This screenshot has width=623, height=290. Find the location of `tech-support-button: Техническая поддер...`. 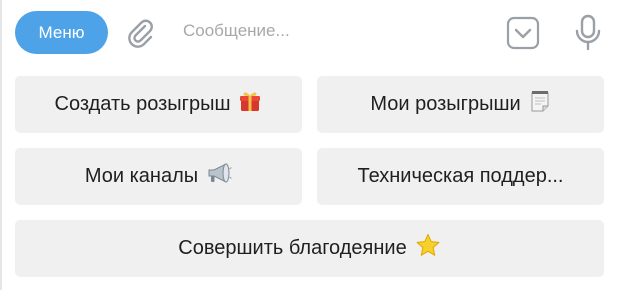

tech-support-button: Техническая поддер... is located at coordinates (460, 176).